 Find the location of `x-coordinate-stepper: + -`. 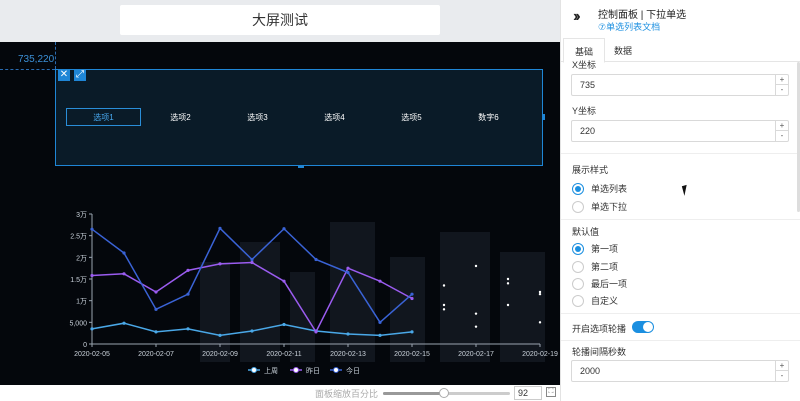

x-coordinate-stepper: + - is located at coordinates (781, 85).